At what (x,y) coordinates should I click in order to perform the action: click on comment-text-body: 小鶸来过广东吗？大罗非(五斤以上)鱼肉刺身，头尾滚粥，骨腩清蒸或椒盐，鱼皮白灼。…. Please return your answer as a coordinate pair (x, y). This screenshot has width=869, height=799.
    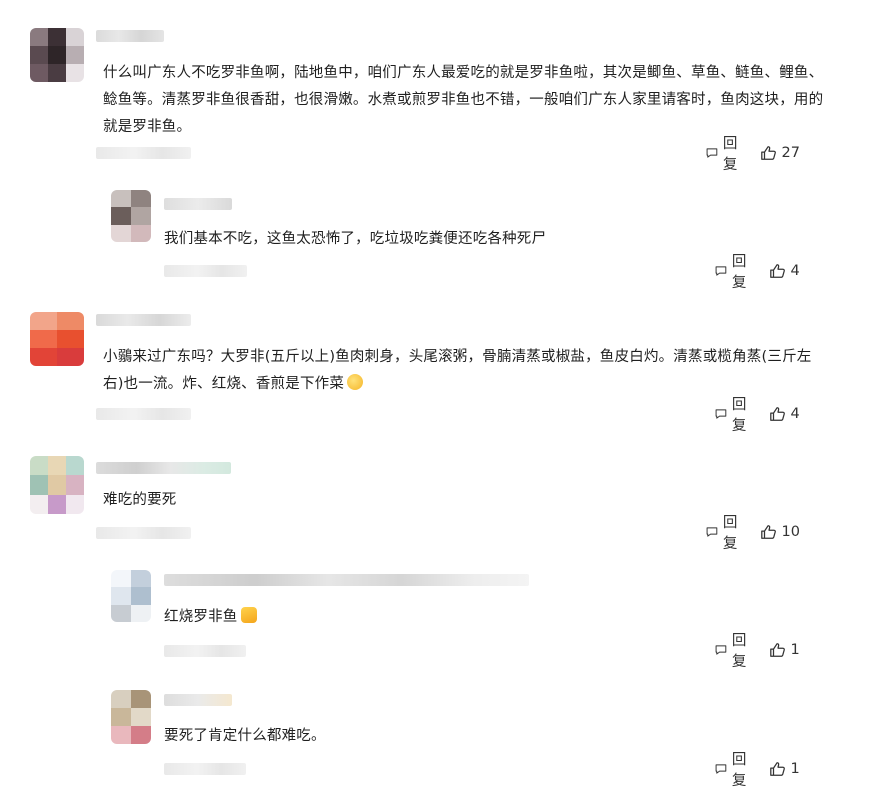
    Looking at the image, I should click on (457, 370).